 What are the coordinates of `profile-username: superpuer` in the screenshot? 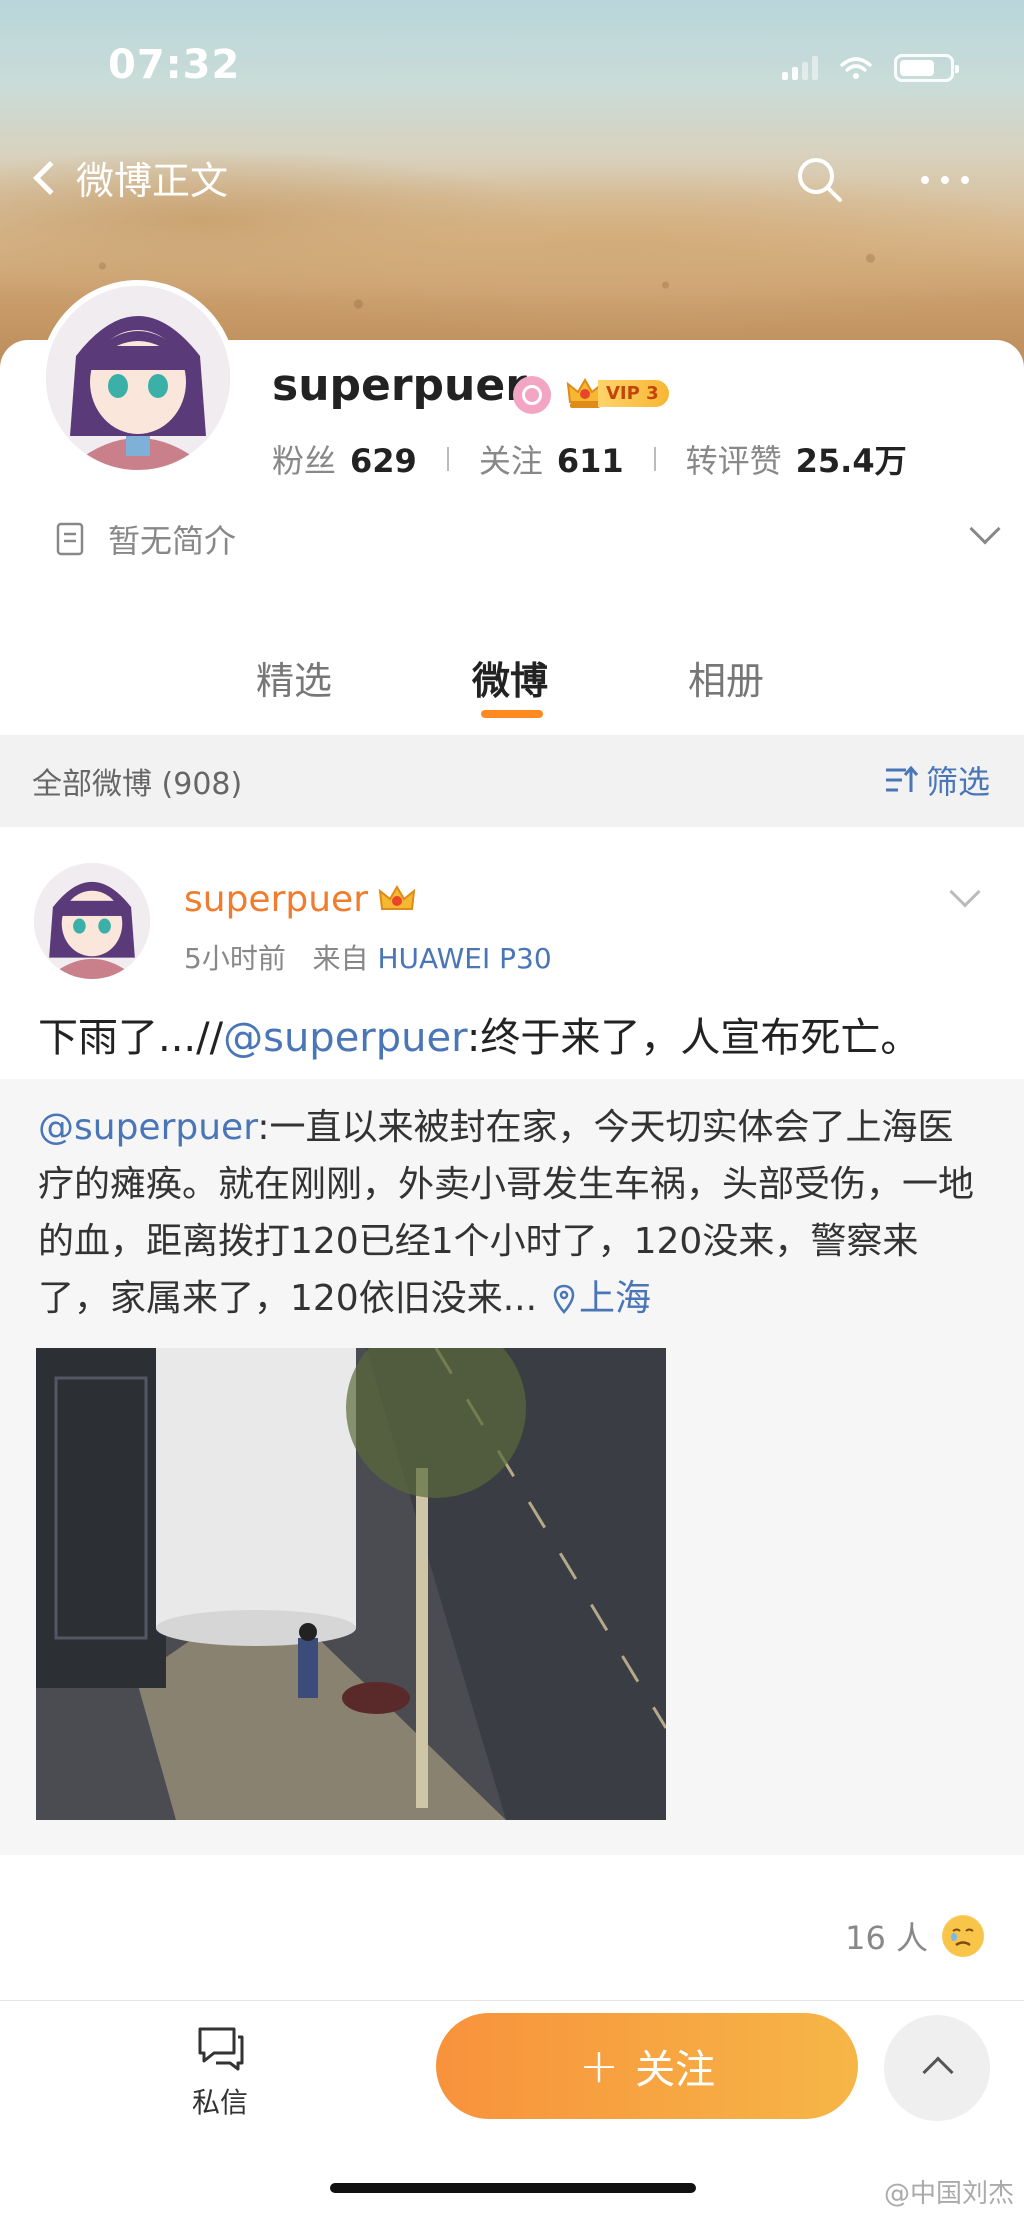 It's located at (399, 385).